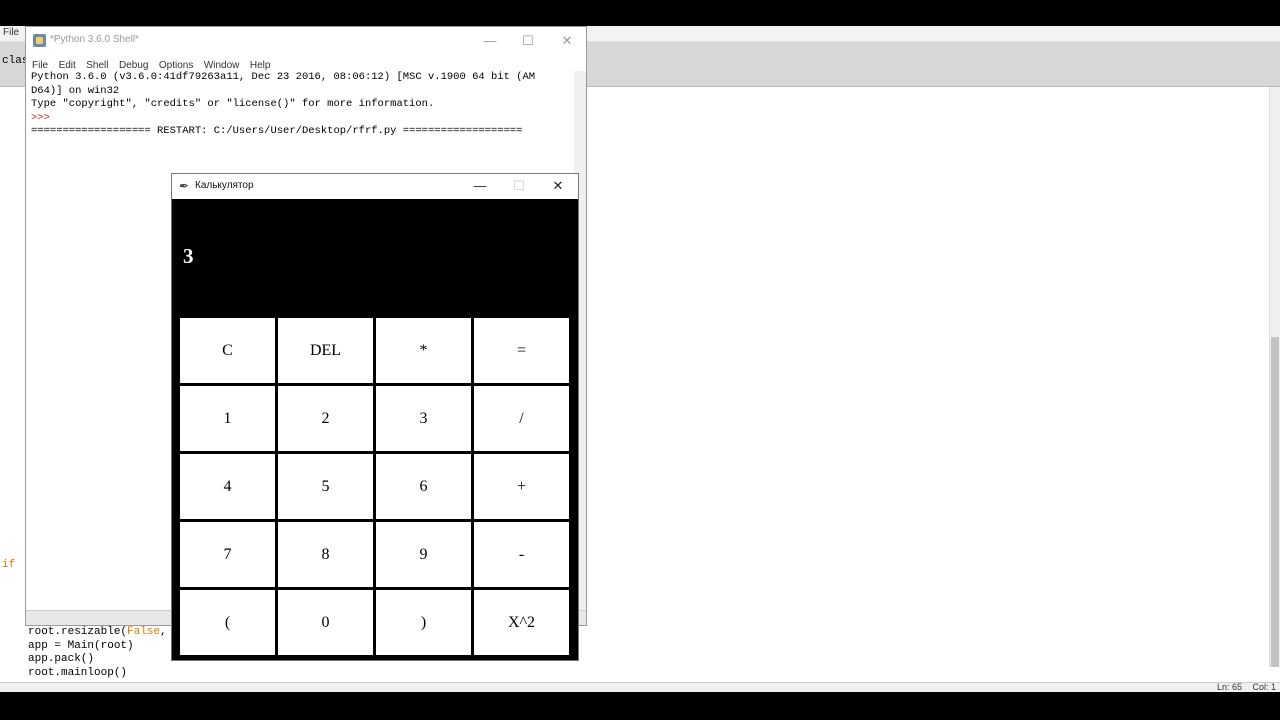 Image resolution: width=1280 pixels, height=720 pixels. Describe the element at coordinates (227, 622) in the screenshot. I see `calc-key: (` at that location.